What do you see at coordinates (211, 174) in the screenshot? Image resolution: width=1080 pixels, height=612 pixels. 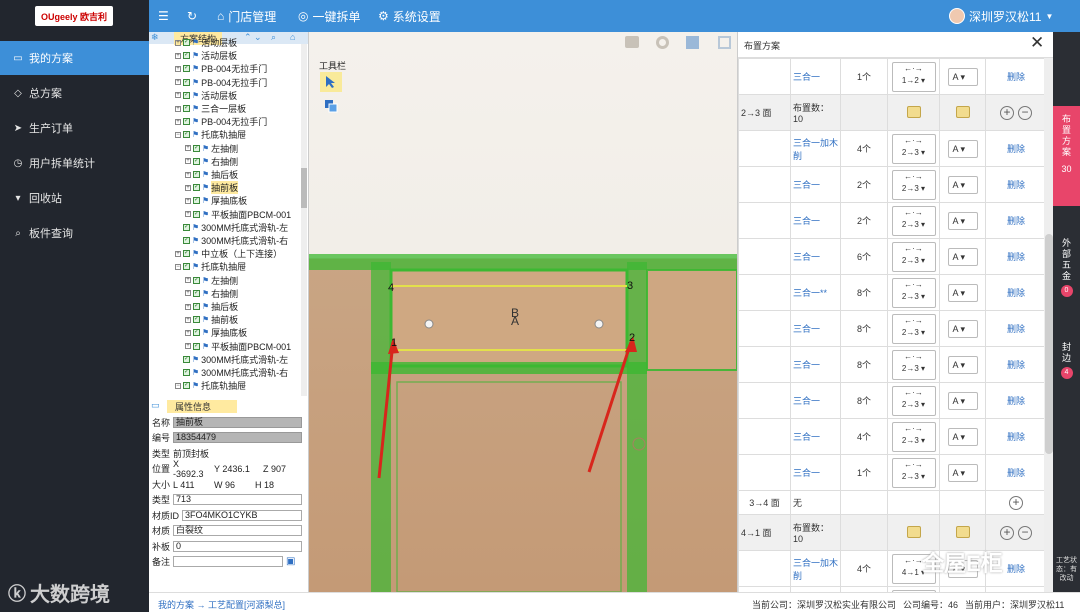 I see `tree-node: + ✓ ⚑ 抽后板` at bounding box center [211, 174].